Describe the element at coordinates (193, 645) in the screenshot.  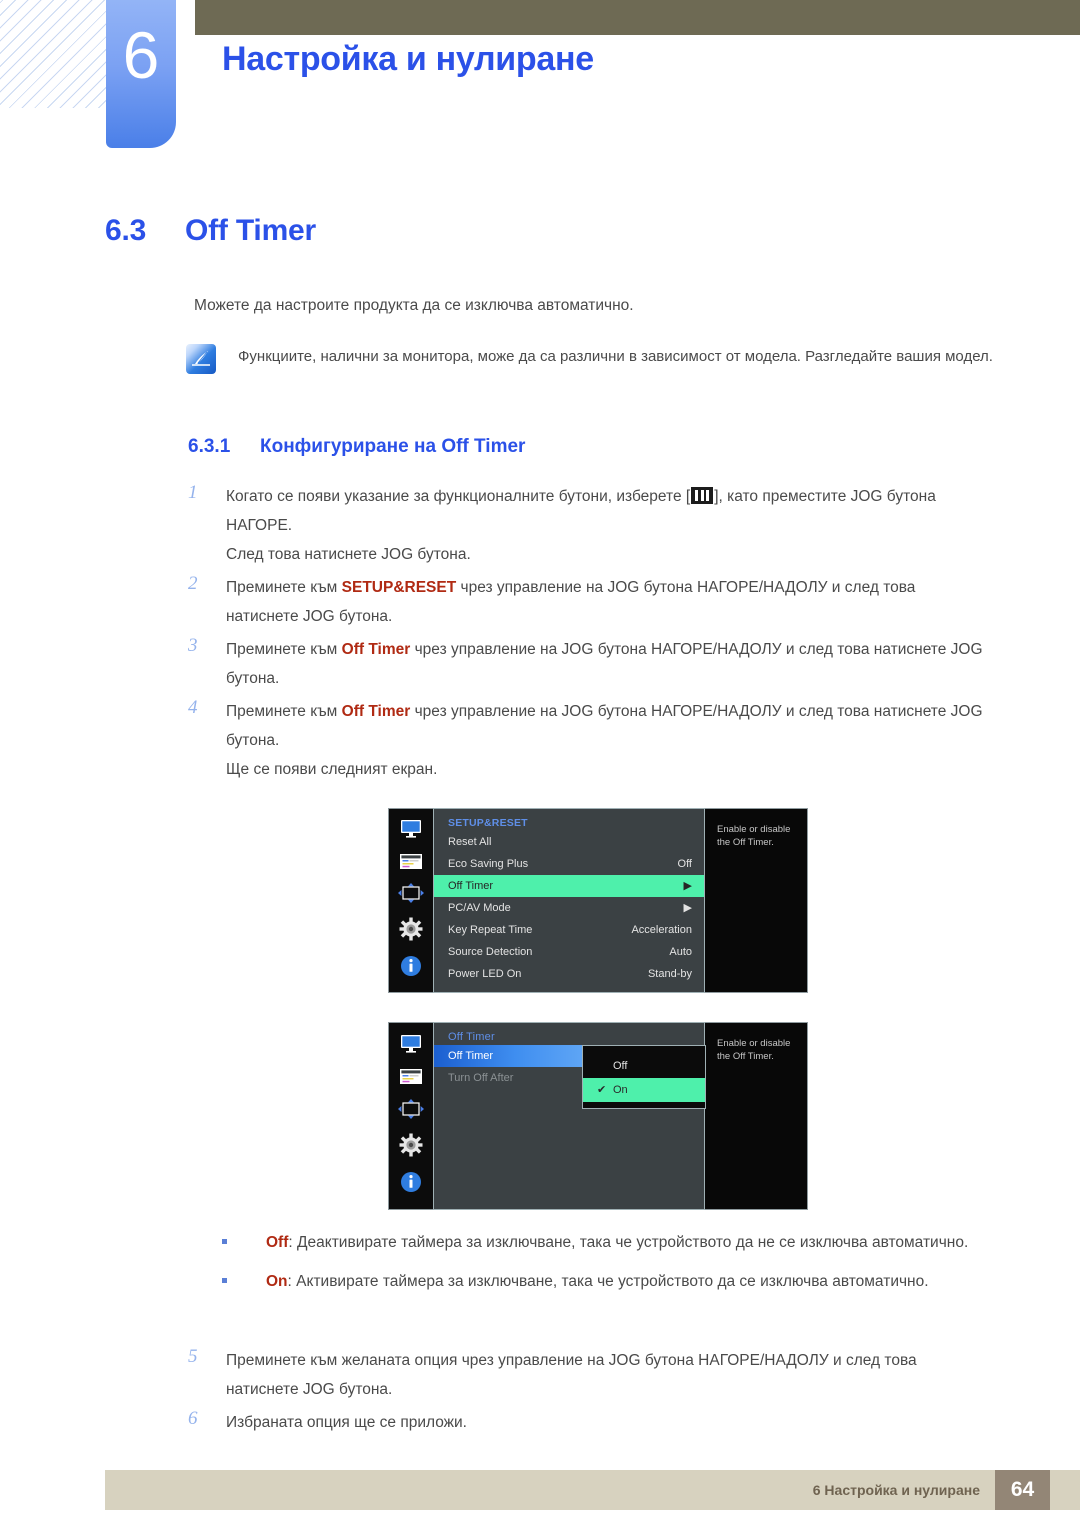
I see `step-number: 3` at that location.